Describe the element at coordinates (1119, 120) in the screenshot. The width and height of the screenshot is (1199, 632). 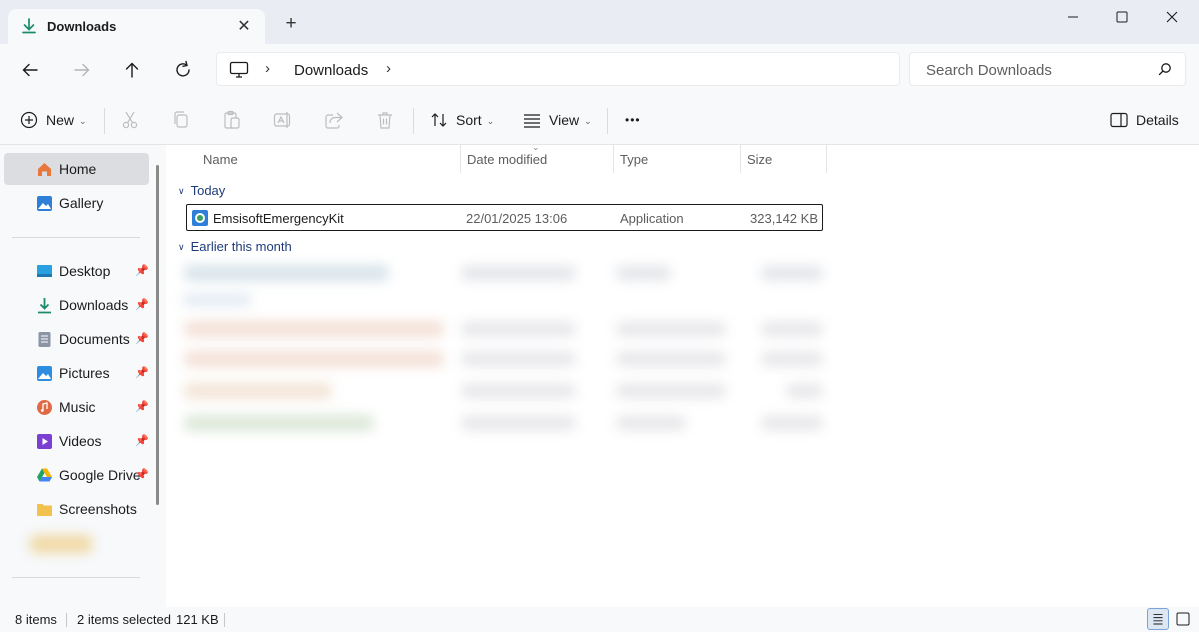
I see `details-pane-icon` at that location.